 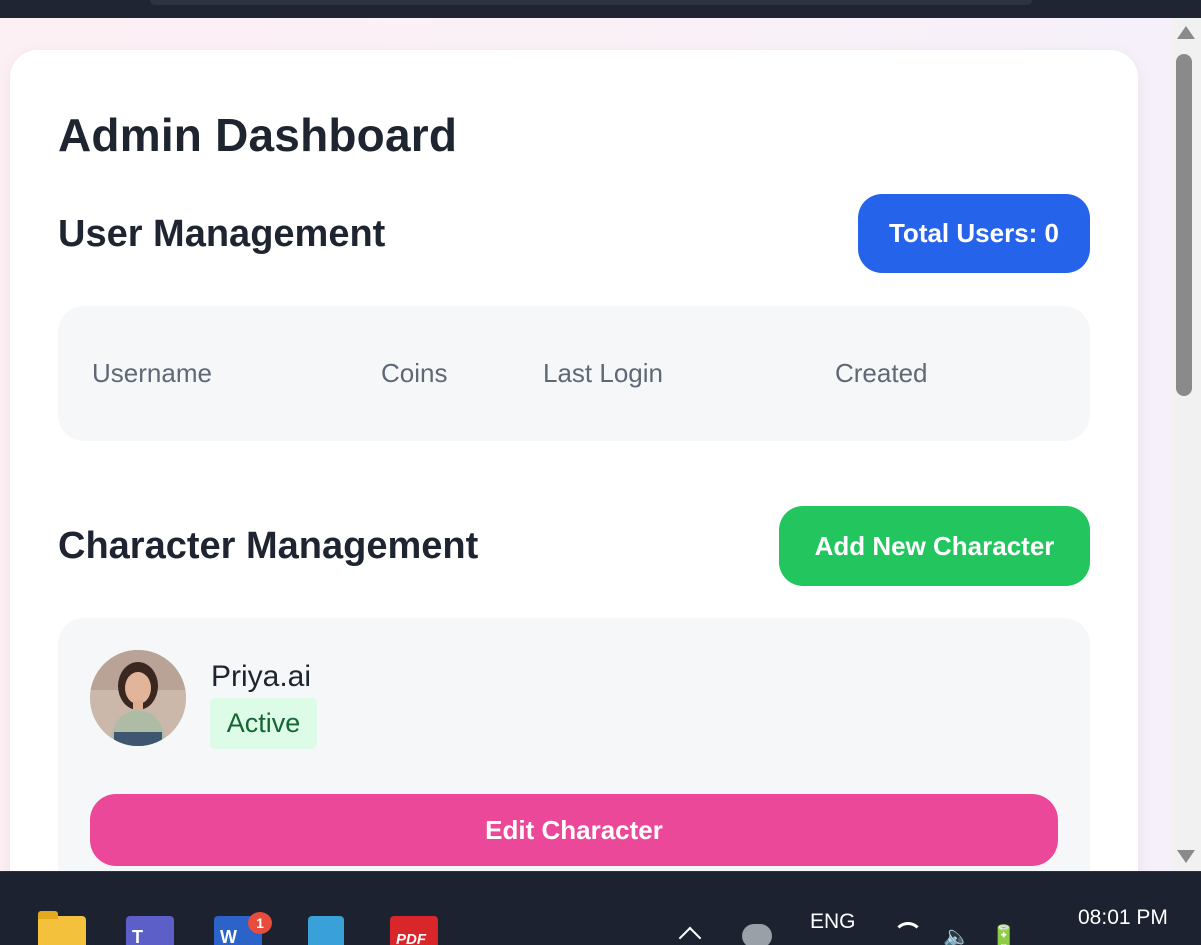 What do you see at coordinates (263, 723) in the screenshot?
I see `status-badge: Active` at bounding box center [263, 723].